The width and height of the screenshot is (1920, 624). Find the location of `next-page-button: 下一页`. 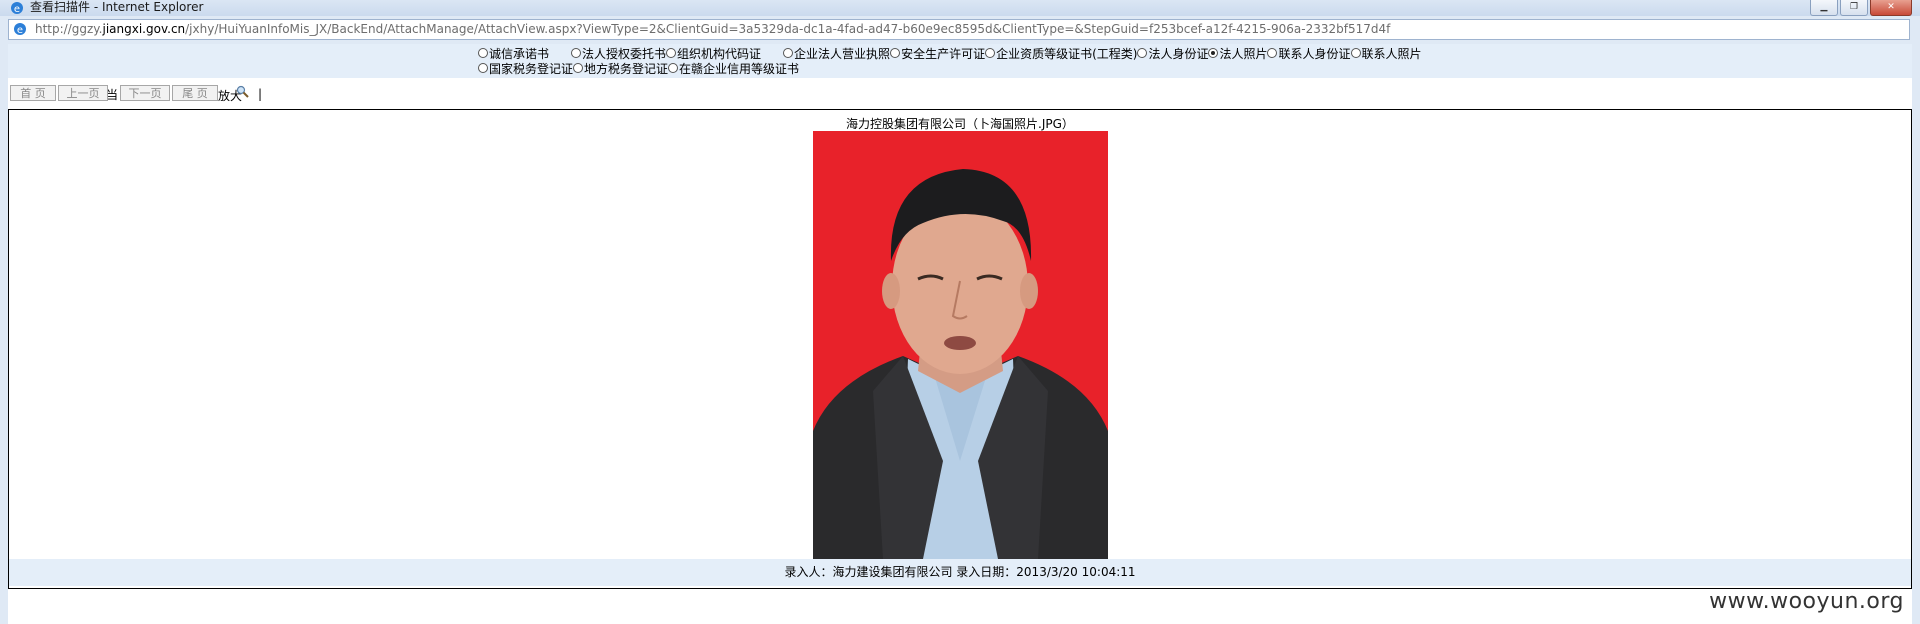

next-page-button: 下一页 is located at coordinates (145, 93).